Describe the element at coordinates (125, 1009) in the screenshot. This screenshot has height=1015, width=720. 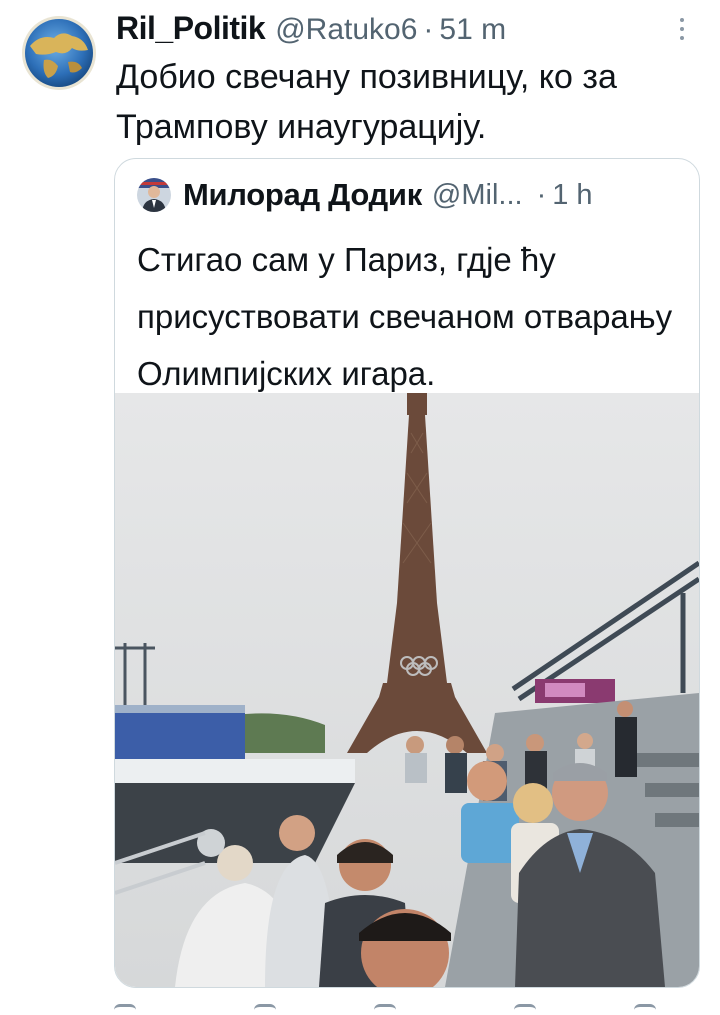
I see `reply-icon` at that location.